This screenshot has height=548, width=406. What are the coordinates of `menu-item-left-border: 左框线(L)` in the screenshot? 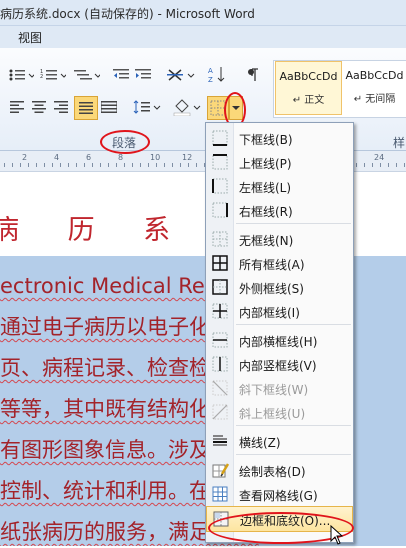 It's located at (279, 186).